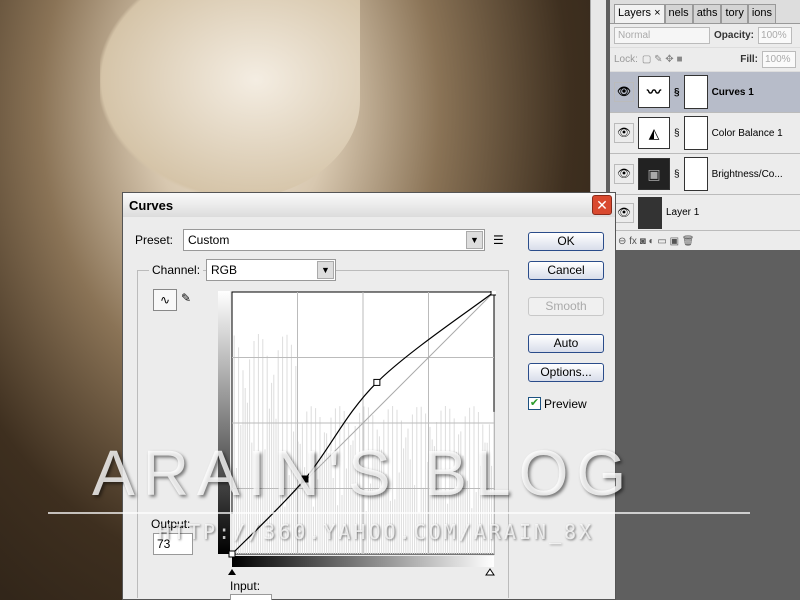 Image resolution: width=800 pixels, height=600 pixels. I want to click on smooth-button: Smooth, so click(566, 306).